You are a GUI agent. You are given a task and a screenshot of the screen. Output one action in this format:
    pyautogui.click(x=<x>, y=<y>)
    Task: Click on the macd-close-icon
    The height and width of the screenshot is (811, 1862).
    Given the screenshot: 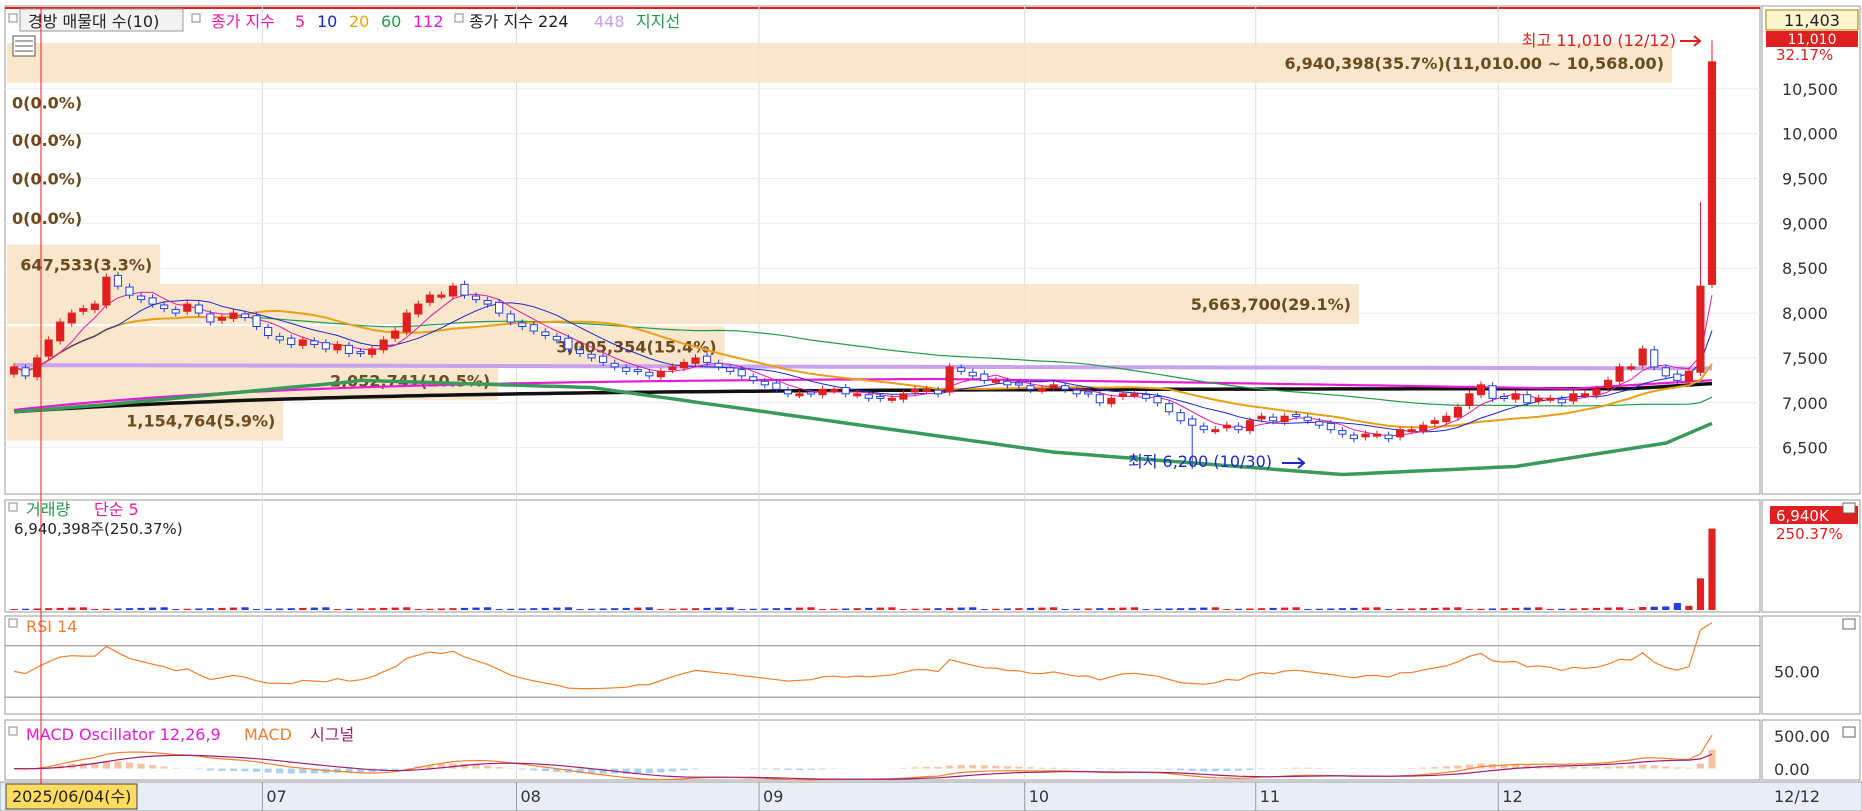 What is the action you would take?
    pyautogui.click(x=1849, y=732)
    